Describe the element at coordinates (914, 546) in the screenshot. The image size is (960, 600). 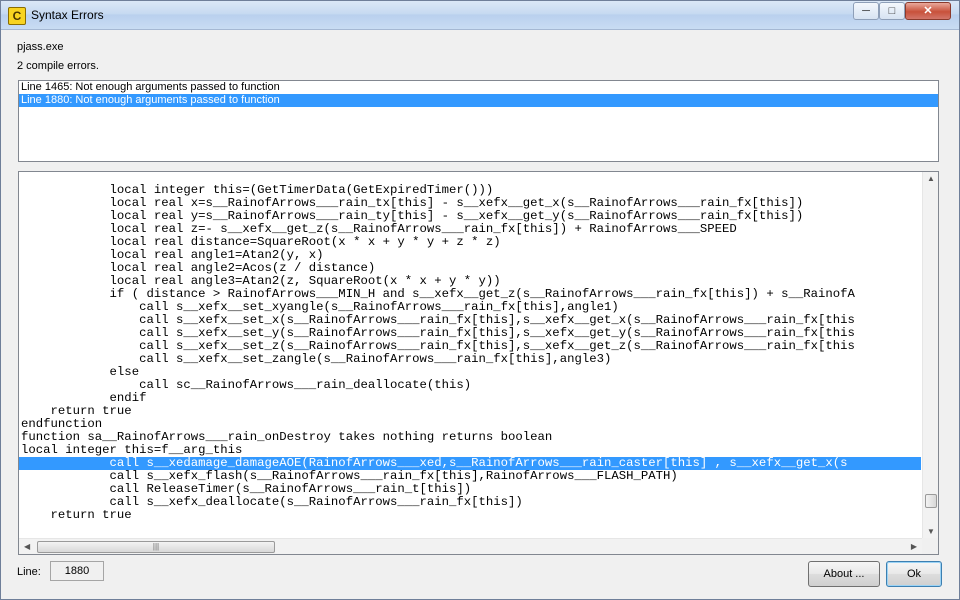
I see `scroll-right-icon: ▶` at that location.